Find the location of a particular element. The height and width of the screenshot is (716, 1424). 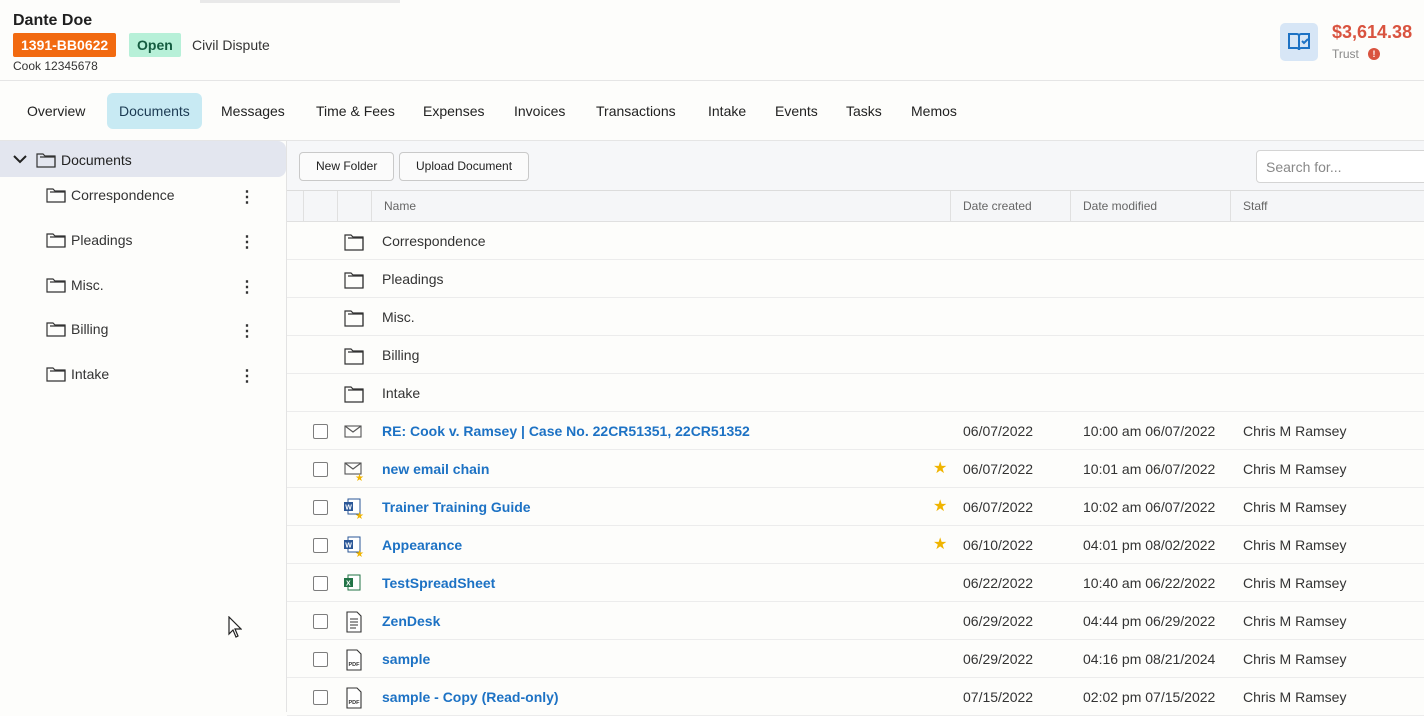

table-row: Correspondence is located at coordinates (855, 241).